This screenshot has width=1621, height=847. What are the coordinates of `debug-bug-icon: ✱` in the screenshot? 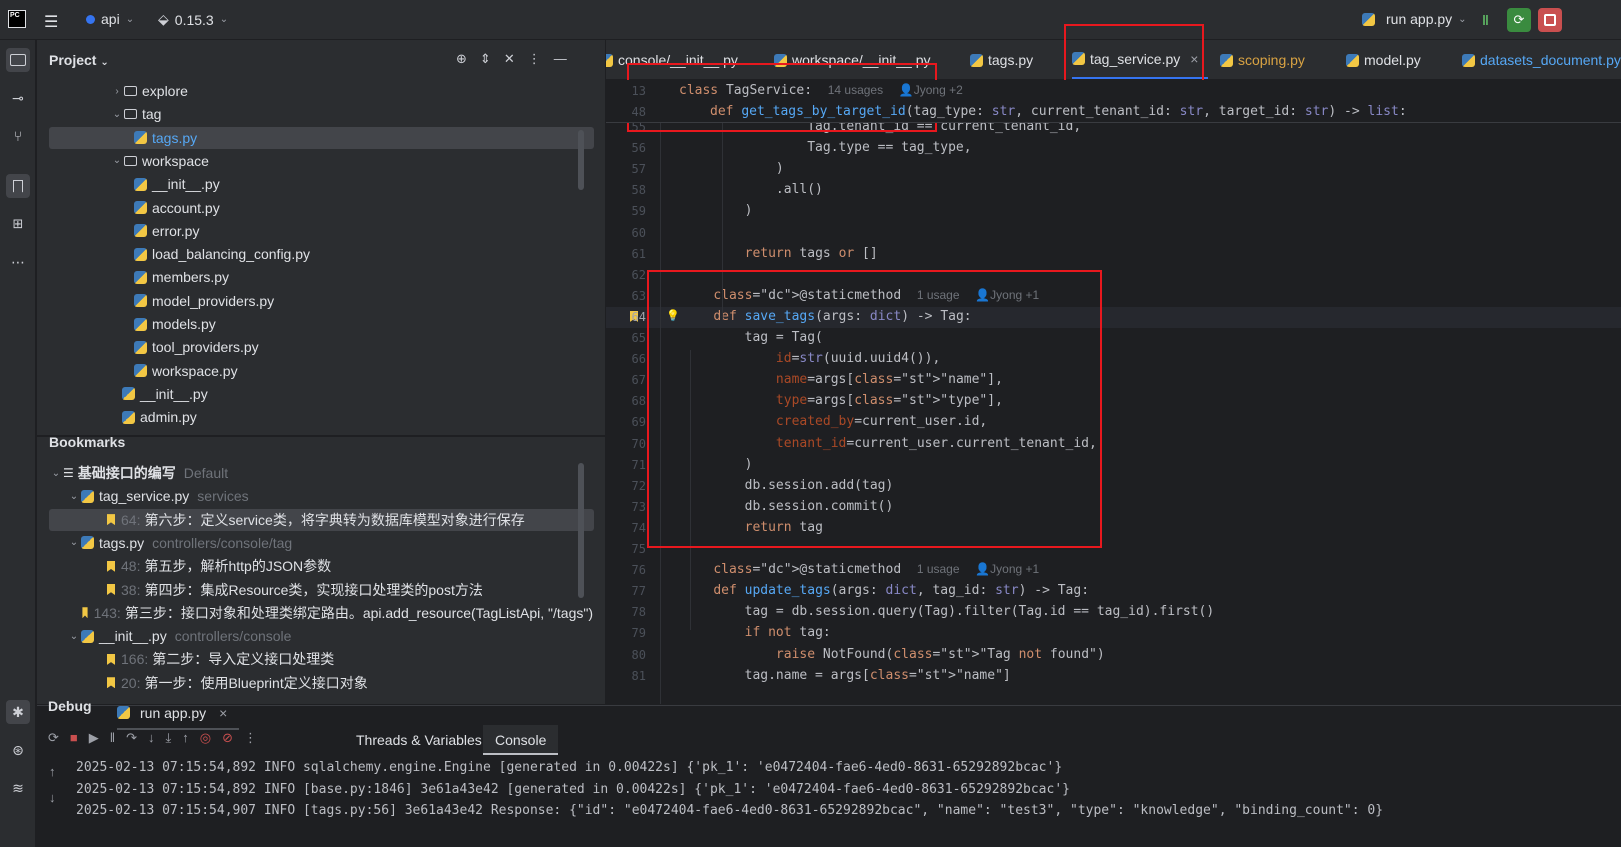 It's located at (18, 712).